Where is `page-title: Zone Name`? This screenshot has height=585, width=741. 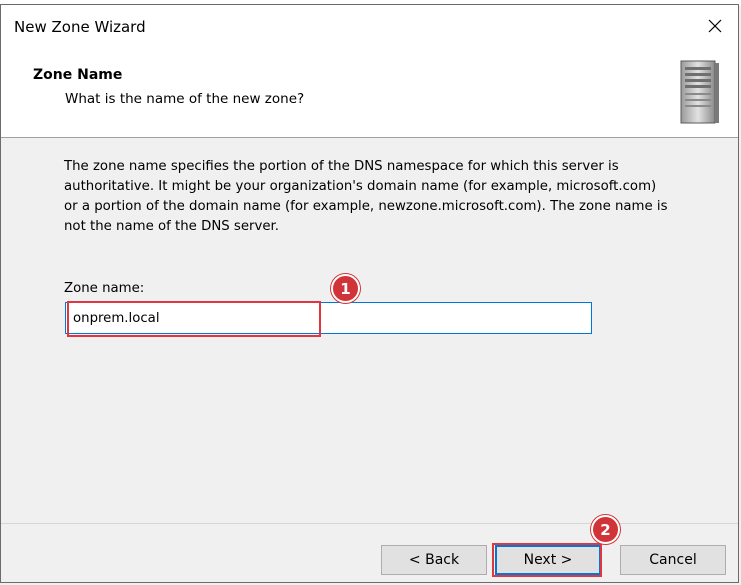
page-title: Zone Name is located at coordinates (78, 75).